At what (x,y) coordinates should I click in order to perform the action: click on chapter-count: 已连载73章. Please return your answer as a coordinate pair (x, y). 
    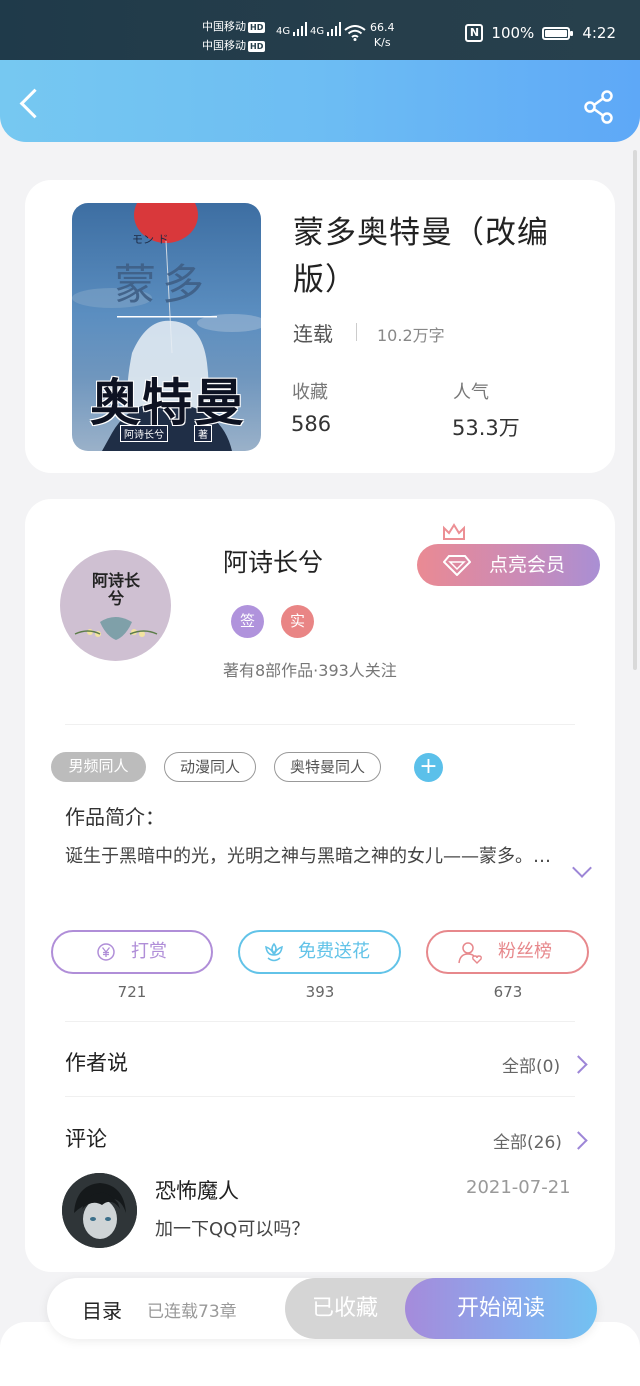
    Looking at the image, I should click on (192, 1312).